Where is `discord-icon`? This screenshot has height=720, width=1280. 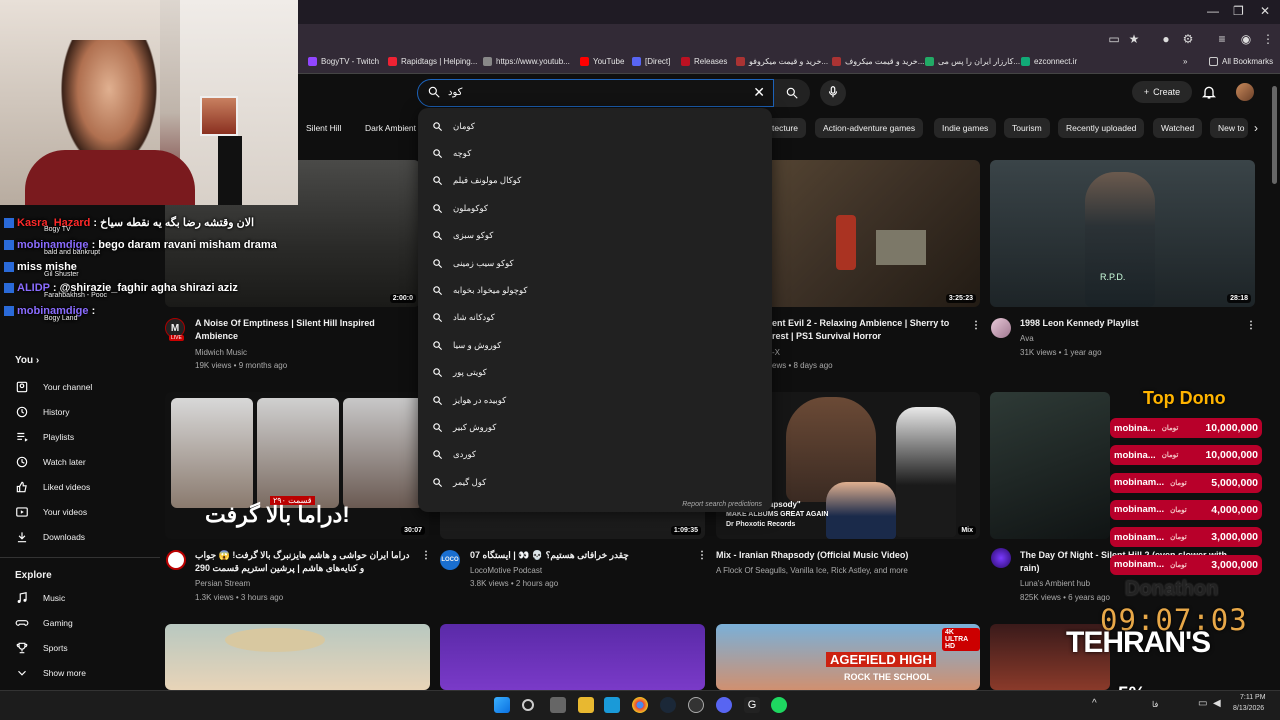 discord-icon is located at coordinates (724, 705).